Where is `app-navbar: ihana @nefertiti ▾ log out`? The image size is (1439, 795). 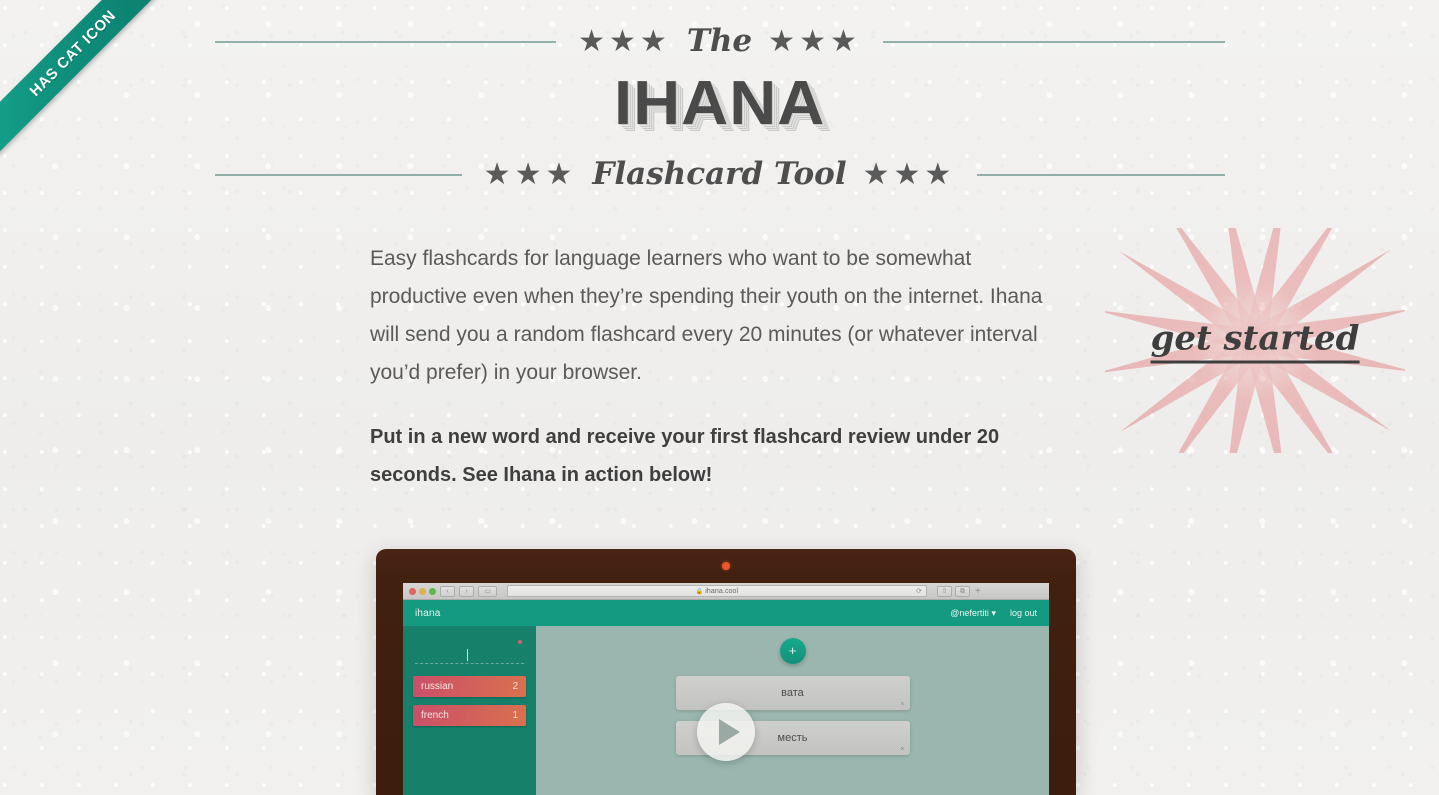
app-navbar: ihana @nefertiti ▾ log out is located at coordinates (726, 613).